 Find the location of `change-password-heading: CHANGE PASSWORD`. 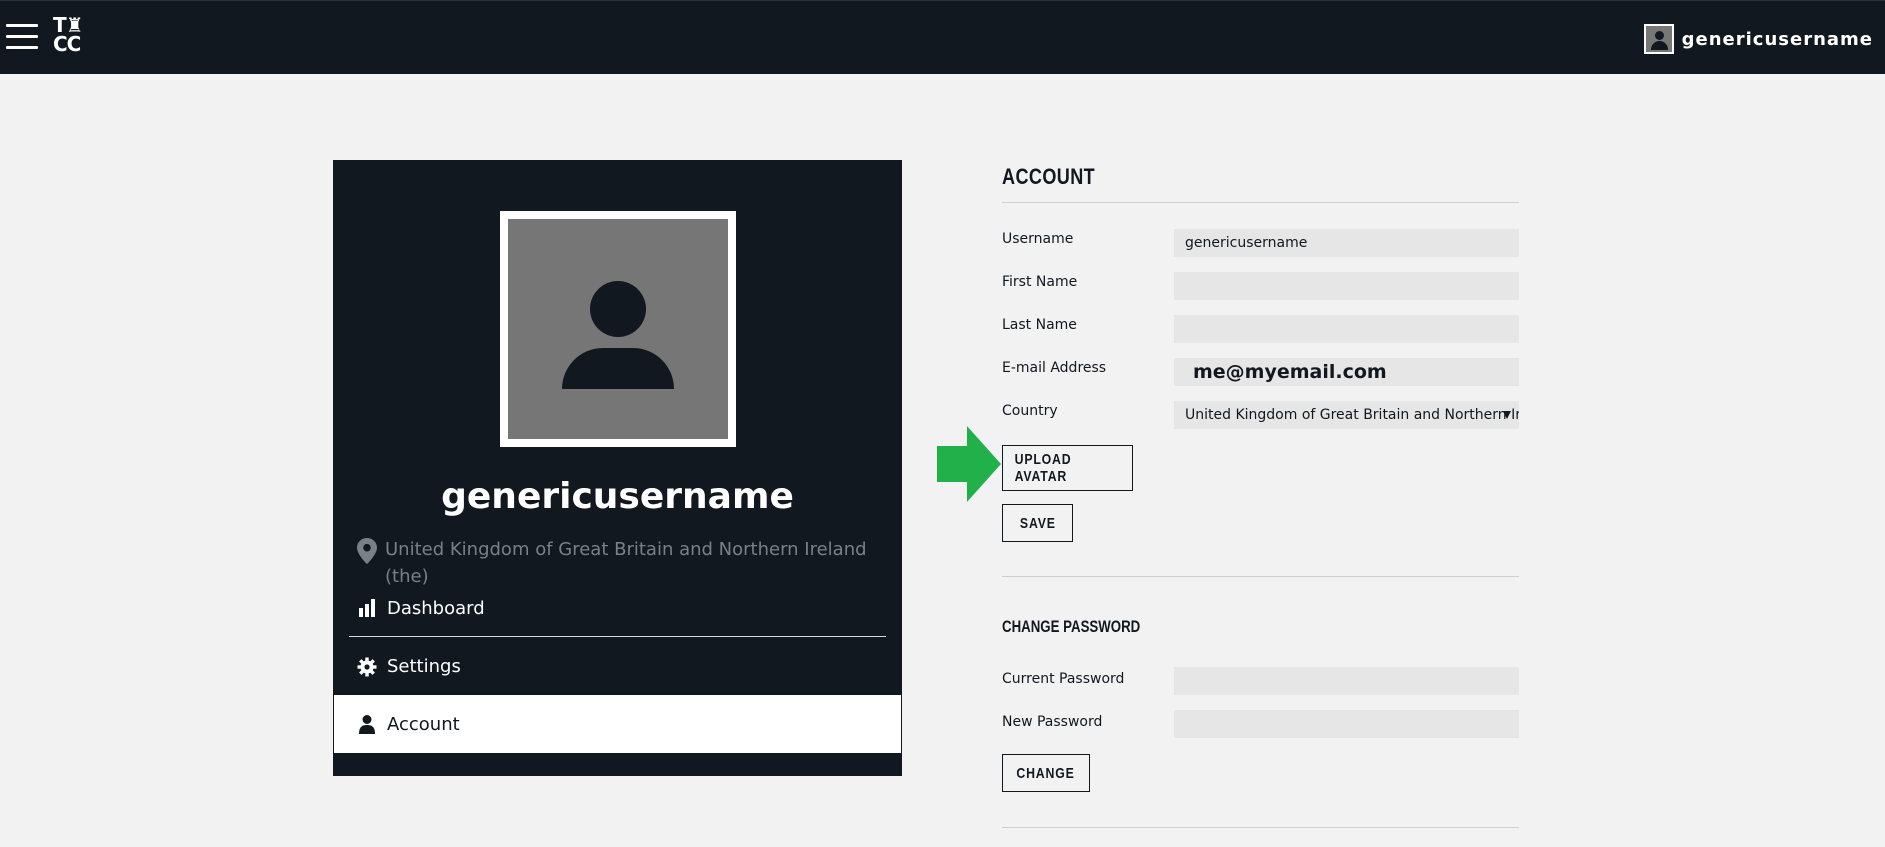

change-password-heading: CHANGE PASSWORD is located at coordinates (1071, 626).